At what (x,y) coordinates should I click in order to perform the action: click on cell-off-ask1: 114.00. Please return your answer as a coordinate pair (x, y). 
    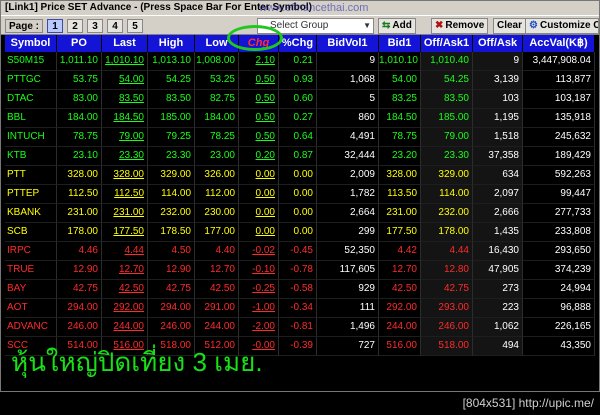
    Looking at the image, I should click on (447, 194).